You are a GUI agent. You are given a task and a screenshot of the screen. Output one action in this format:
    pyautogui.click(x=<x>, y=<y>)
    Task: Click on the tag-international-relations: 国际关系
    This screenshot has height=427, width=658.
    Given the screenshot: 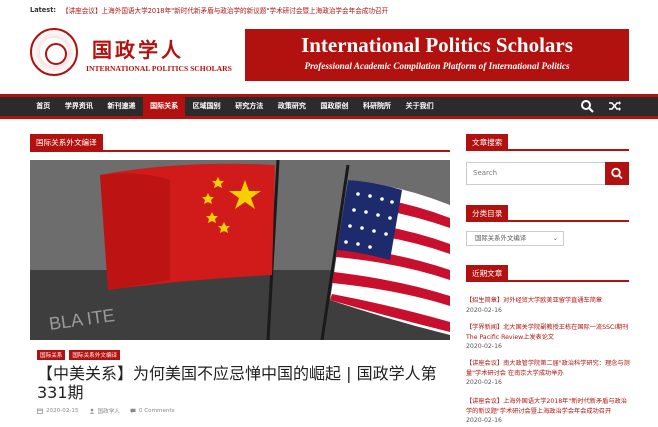 What is the action you would take?
    pyautogui.click(x=51, y=355)
    